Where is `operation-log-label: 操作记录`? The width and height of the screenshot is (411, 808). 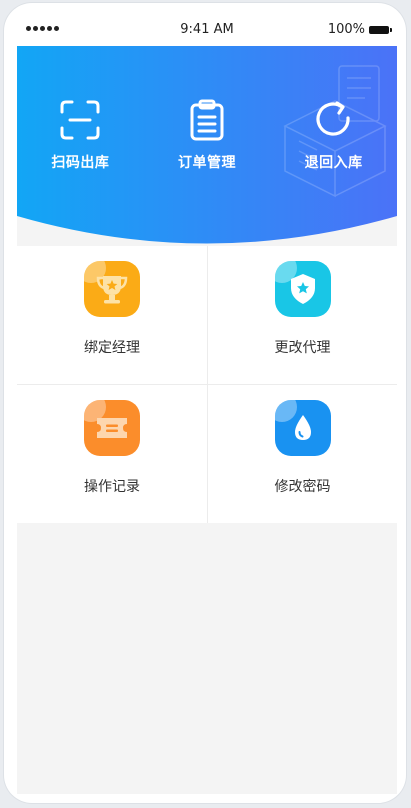
operation-log-label: 操作记录 is located at coordinates (112, 487).